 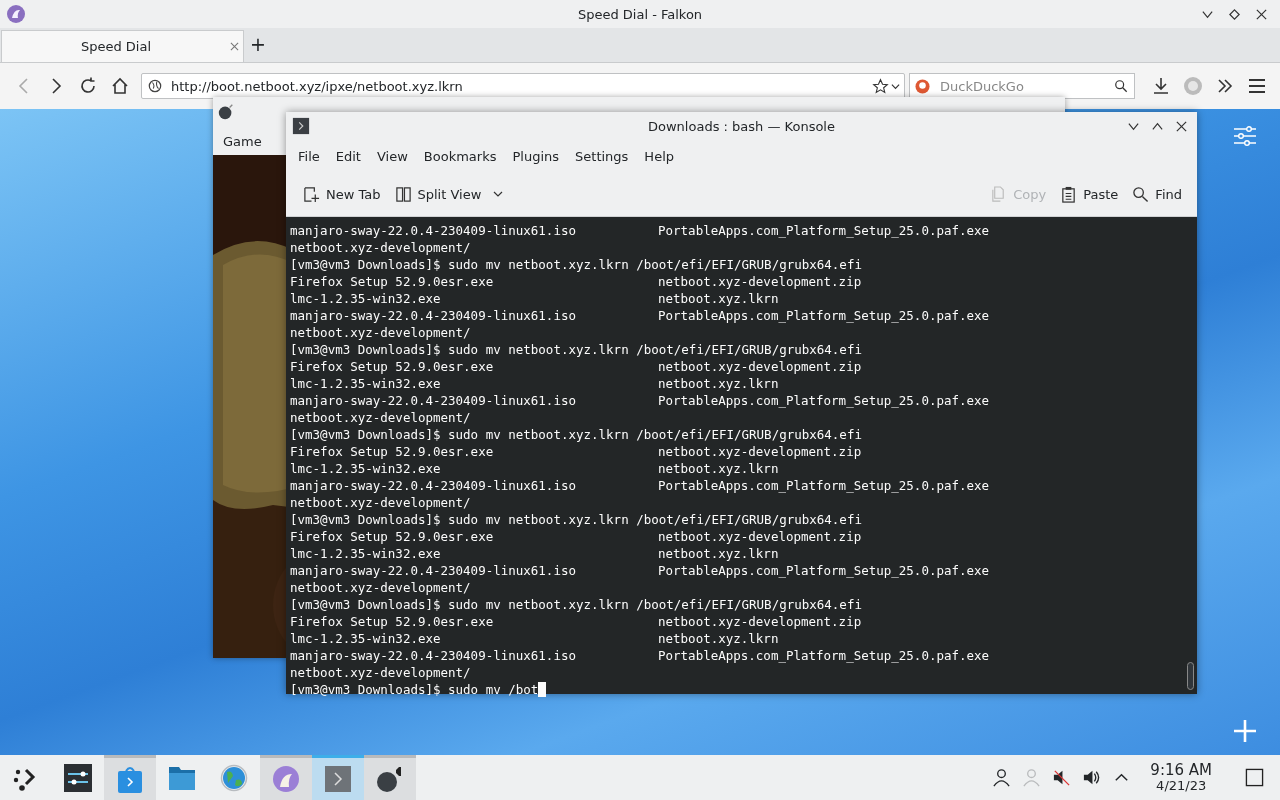 What do you see at coordinates (348, 156) in the screenshot?
I see `menu-item: Edit` at bounding box center [348, 156].